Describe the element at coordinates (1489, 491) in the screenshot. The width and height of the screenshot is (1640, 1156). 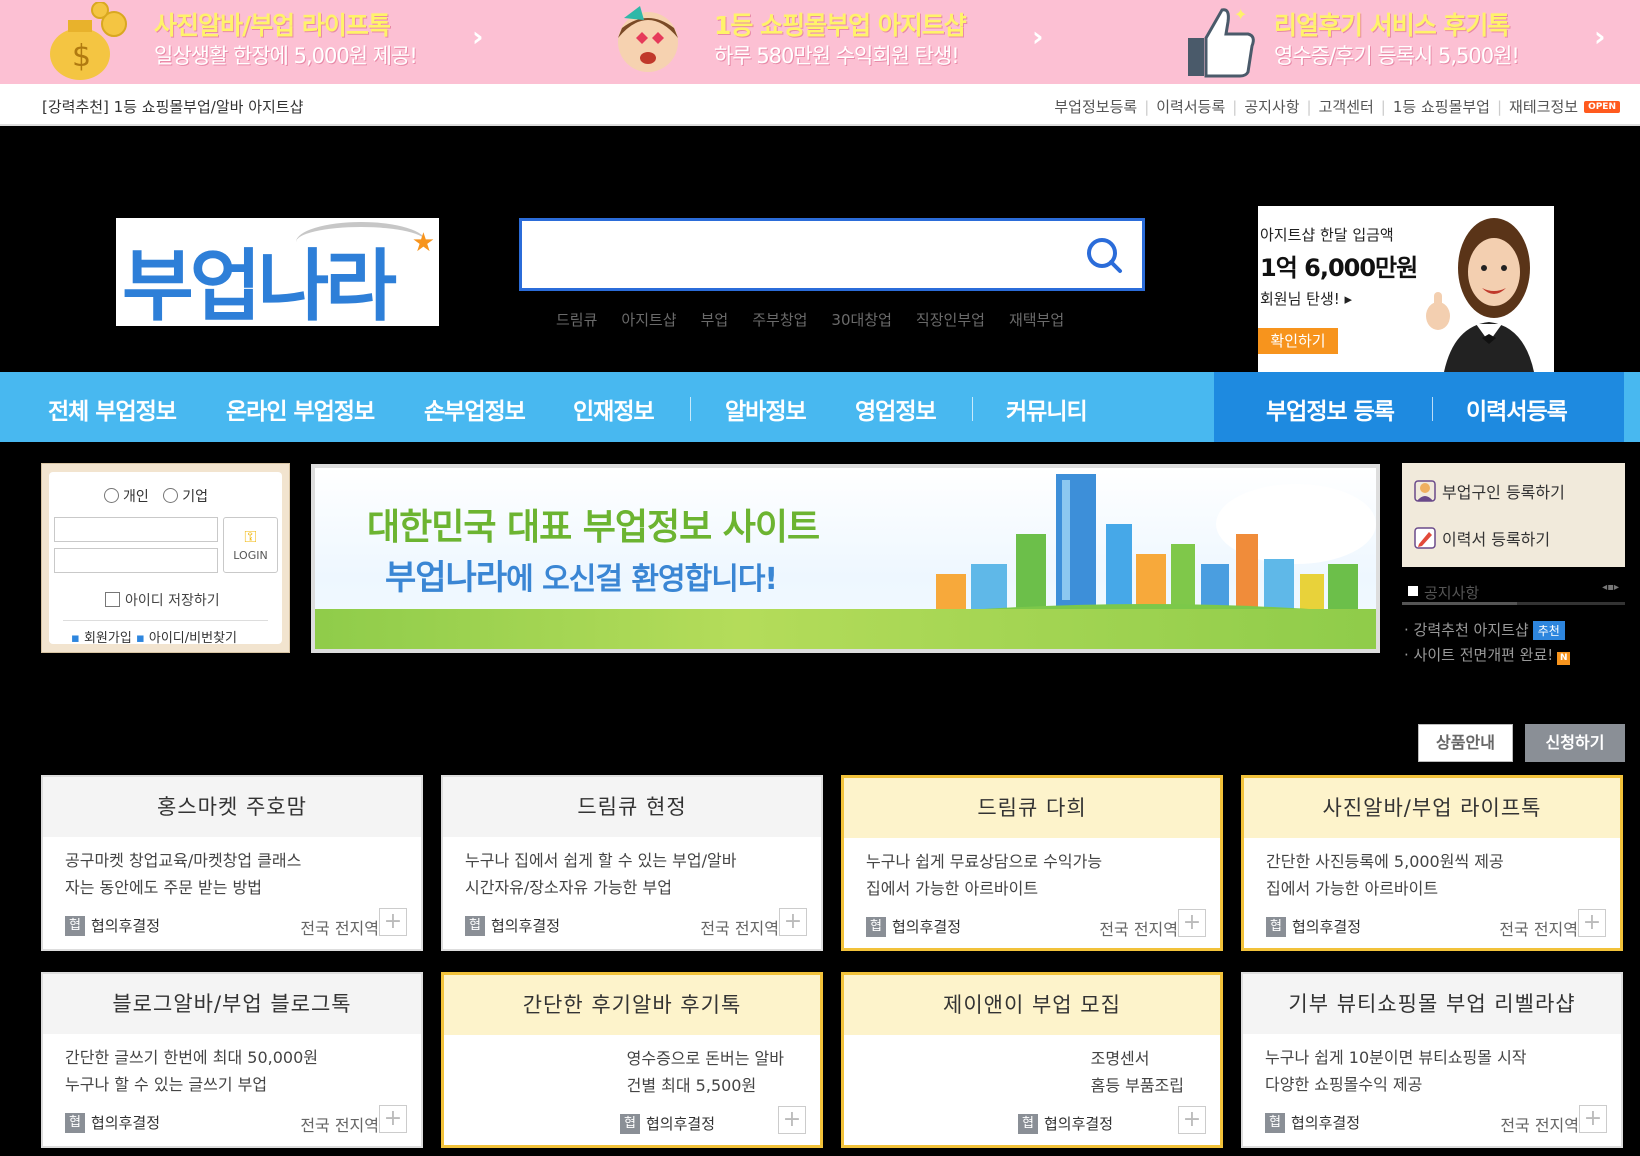
I see `quick-job-post: 부업구인 등록하기` at that location.